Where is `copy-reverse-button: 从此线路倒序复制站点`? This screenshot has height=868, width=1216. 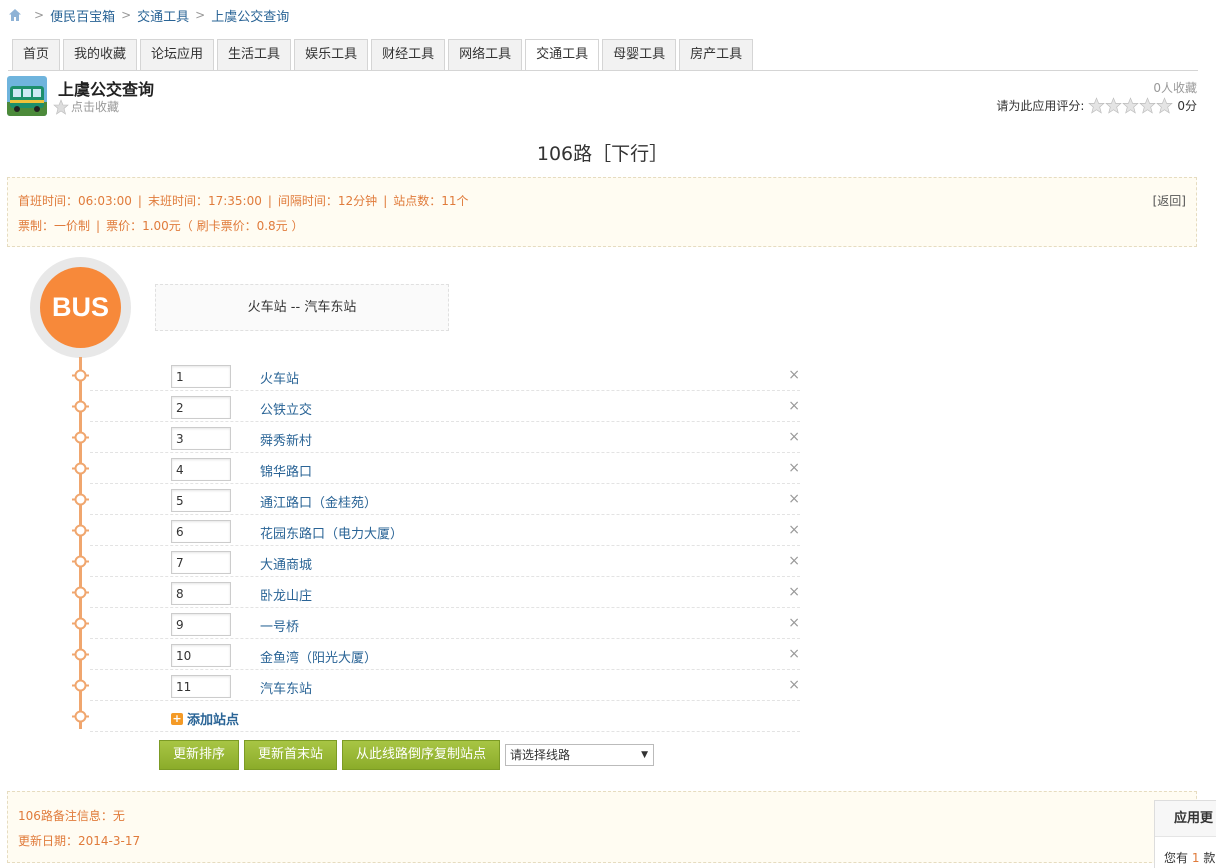
copy-reverse-button: 从此线路倒序复制站点 is located at coordinates (421, 755).